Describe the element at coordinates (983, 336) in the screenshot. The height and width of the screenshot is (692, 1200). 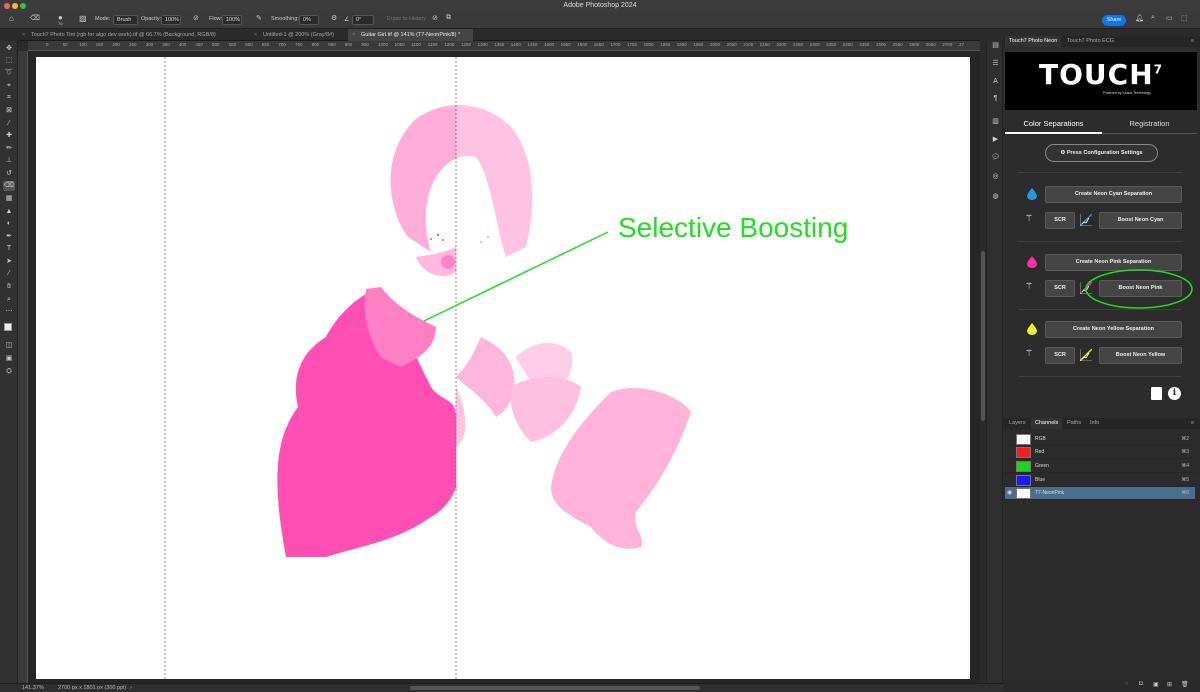
I see `scrollbar-thumb` at that location.